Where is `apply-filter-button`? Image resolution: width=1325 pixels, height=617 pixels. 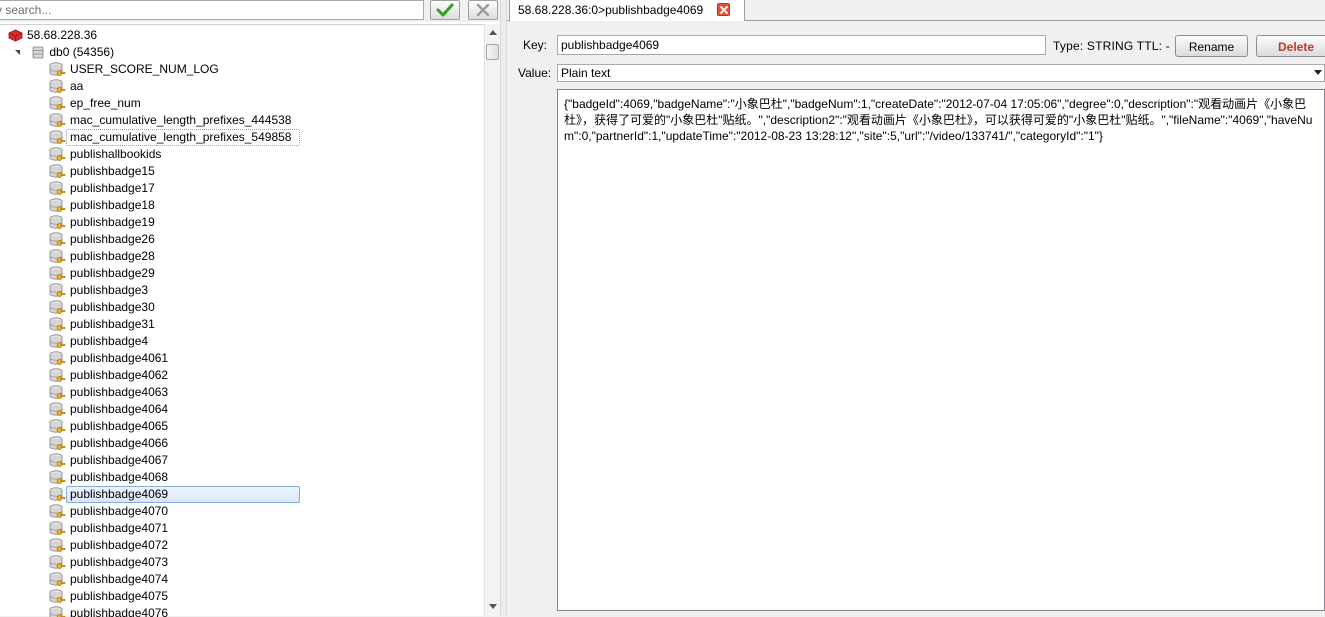
apply-filter-button is located at coordinates (445, 10).